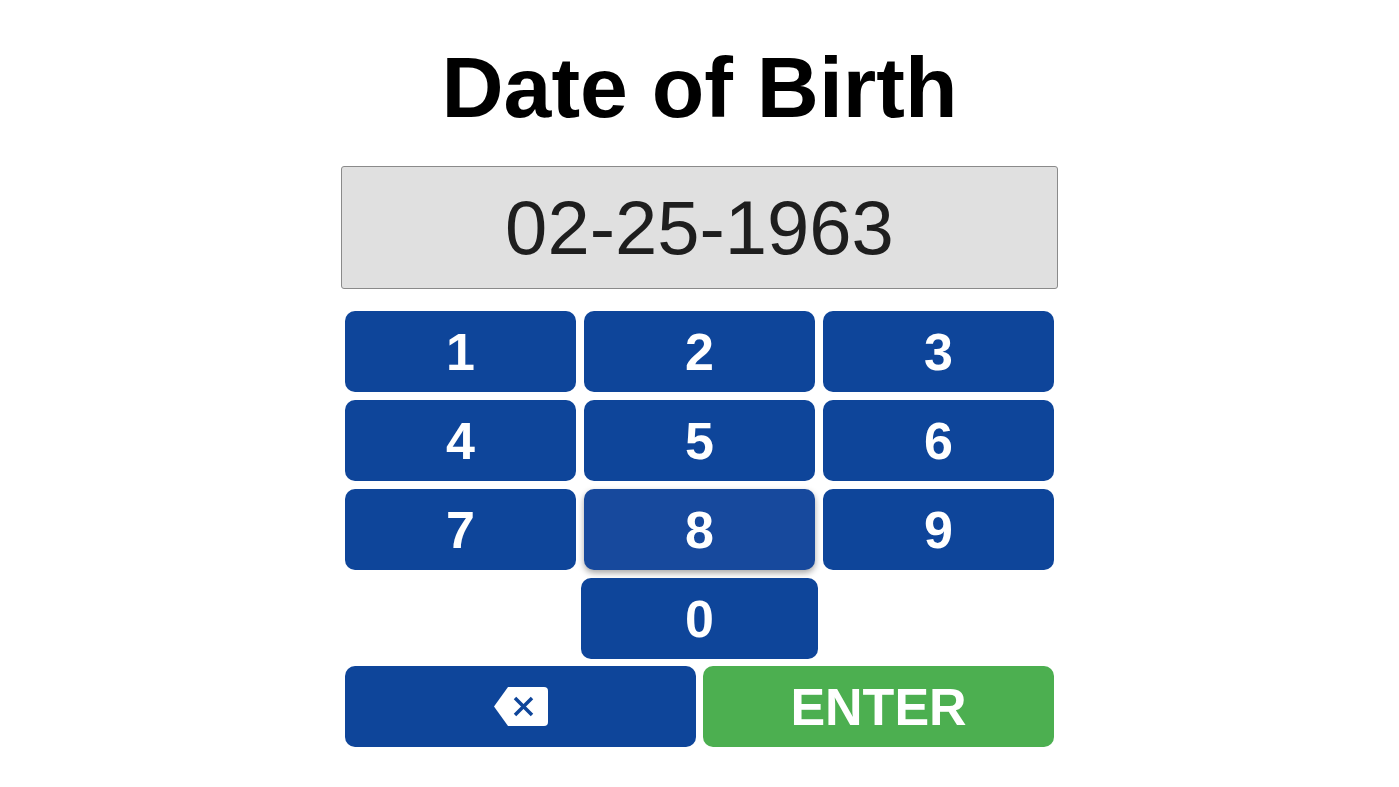  I want to click on backspace-button, so click(520, 706).